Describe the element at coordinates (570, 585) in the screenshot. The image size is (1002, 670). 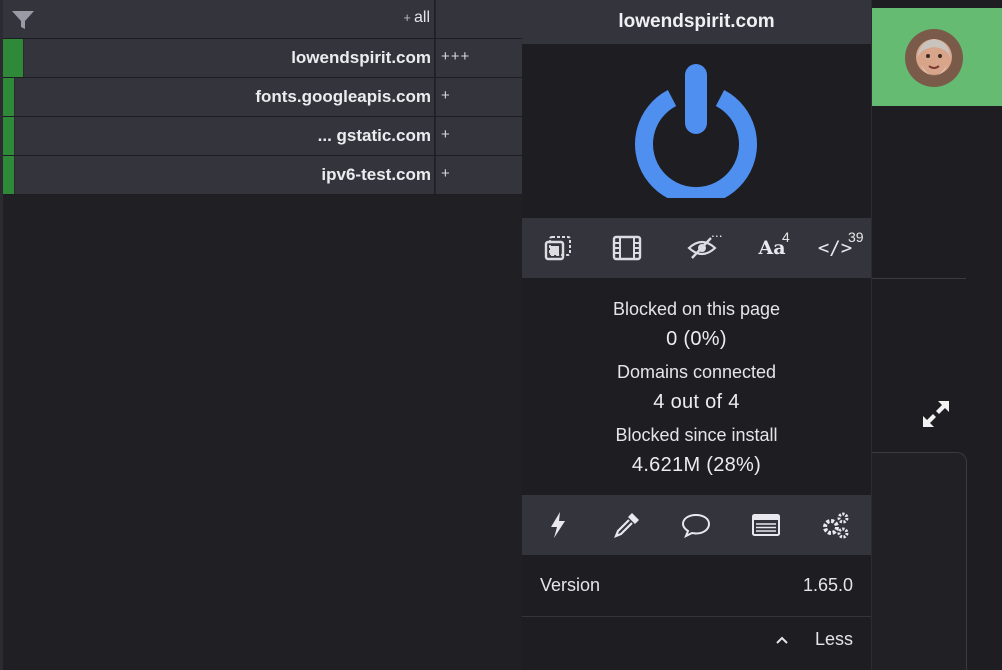
I see `version-label: Version` at that location.